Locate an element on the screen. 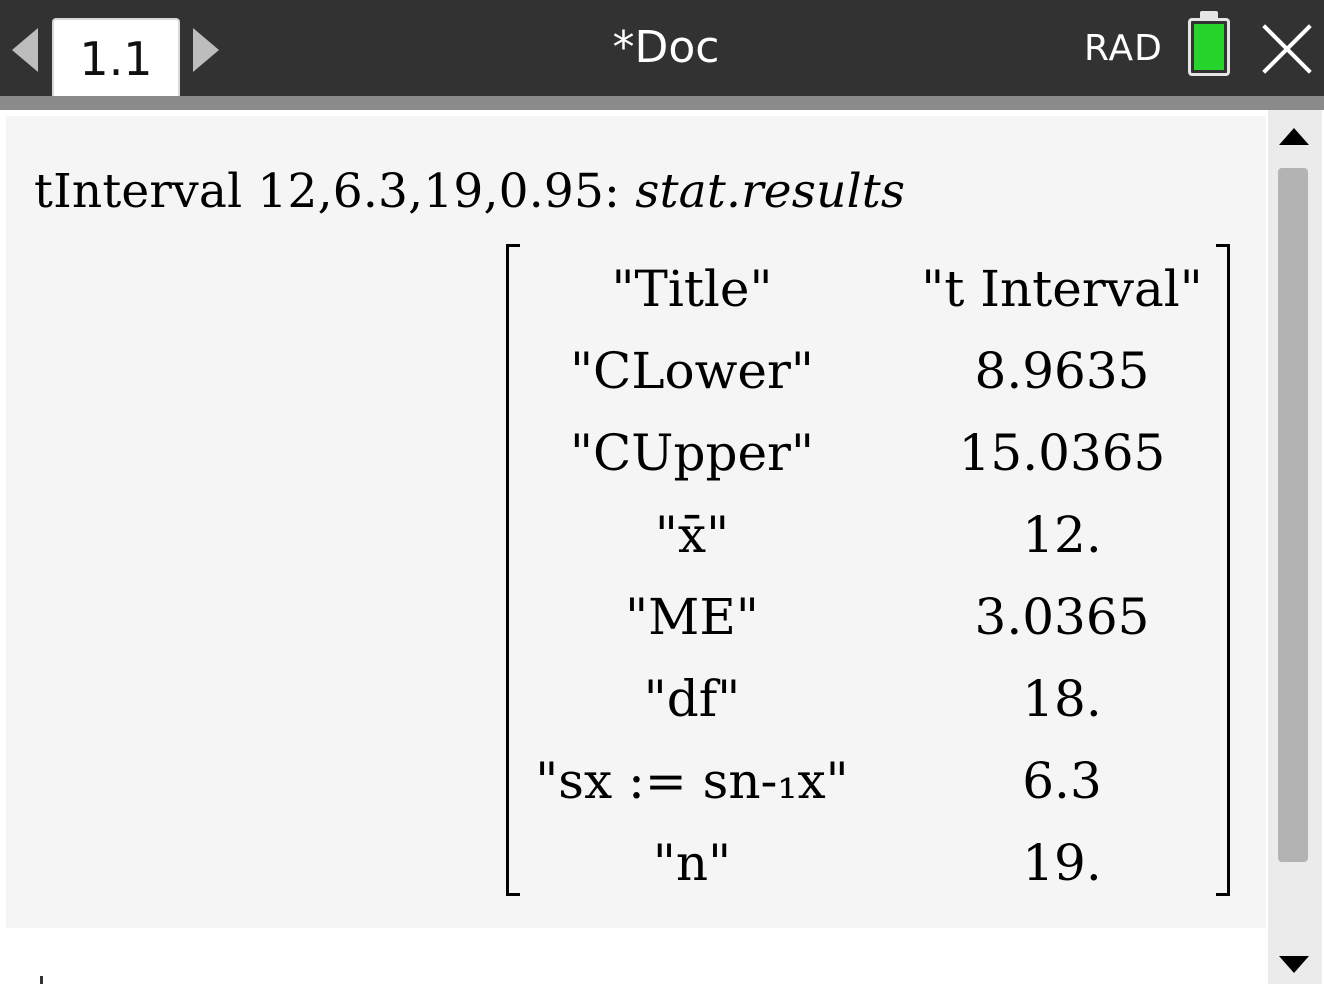  result-name: "n" is located at coordinates (692, 863).